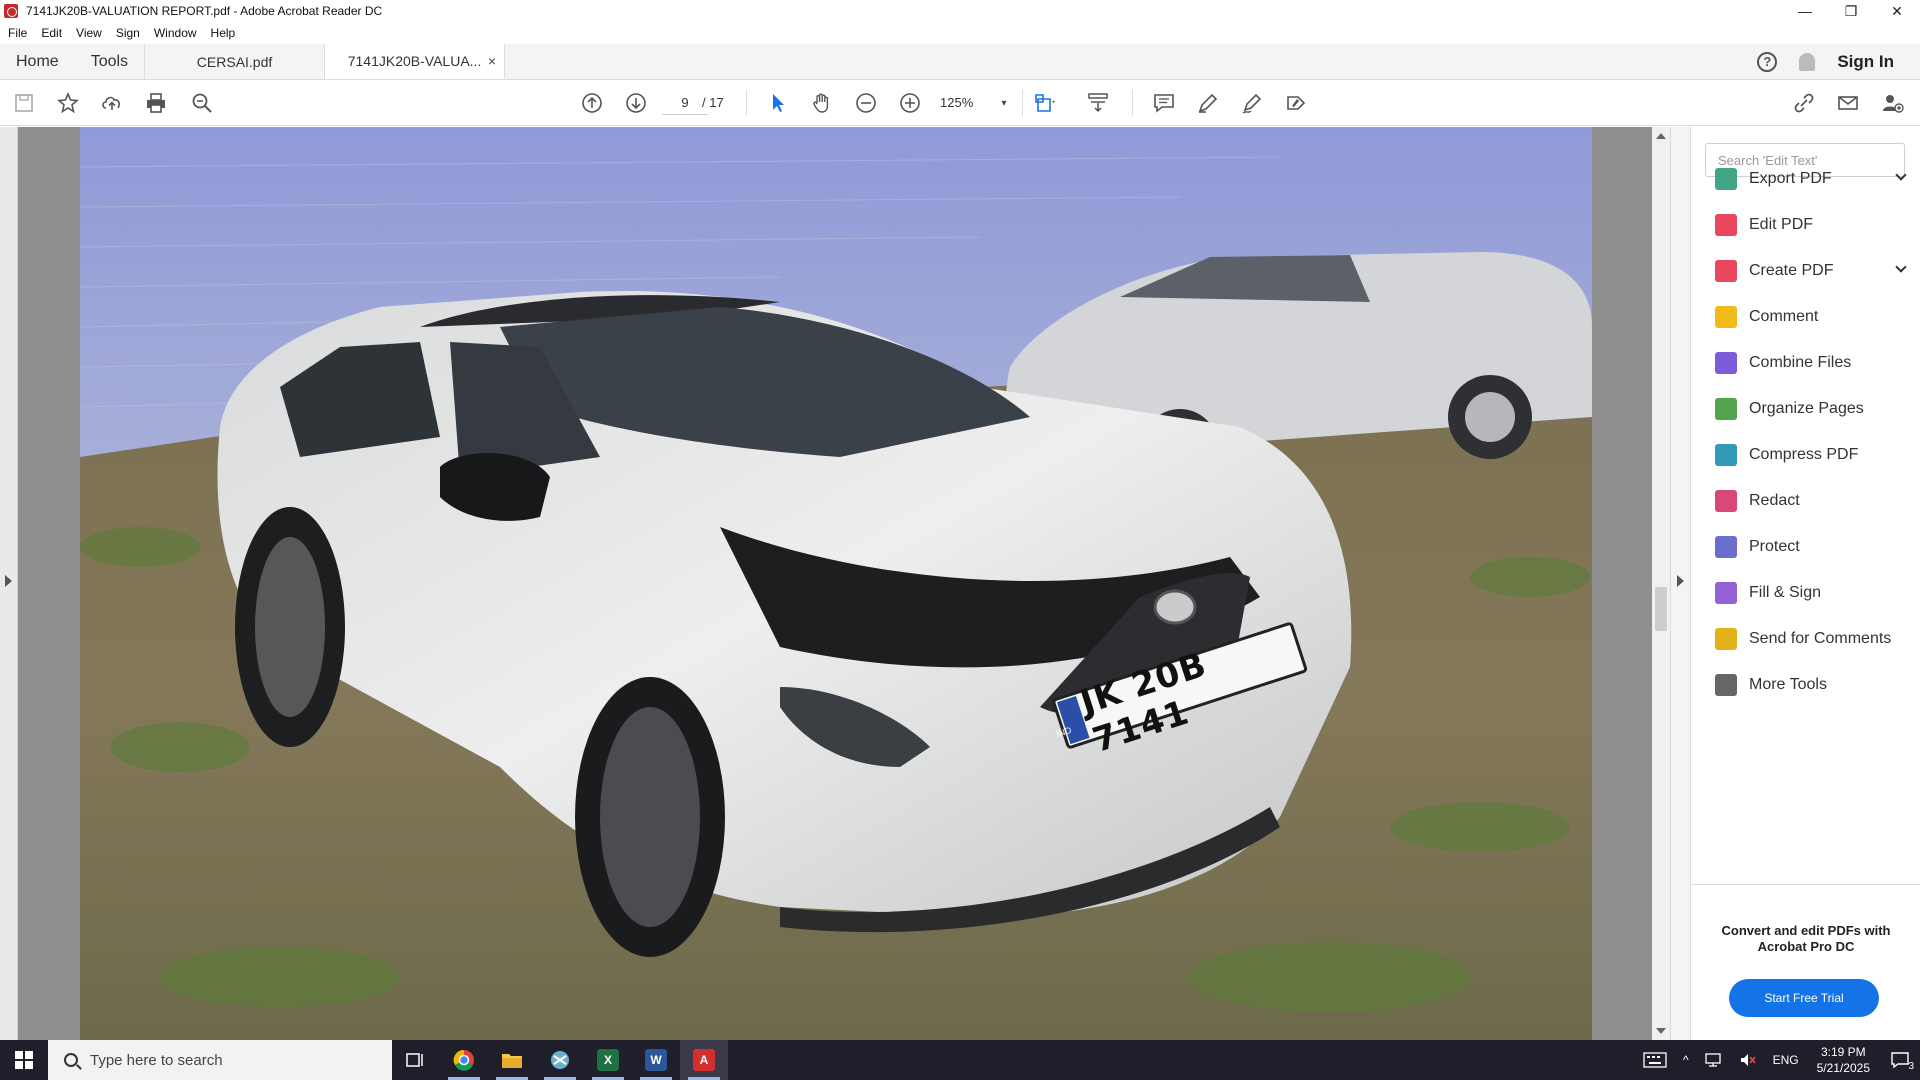  Describe the element at coordinates (1810, 409) in the screenshot. I see `tool-organize-pages: Organize Pages` at that location.